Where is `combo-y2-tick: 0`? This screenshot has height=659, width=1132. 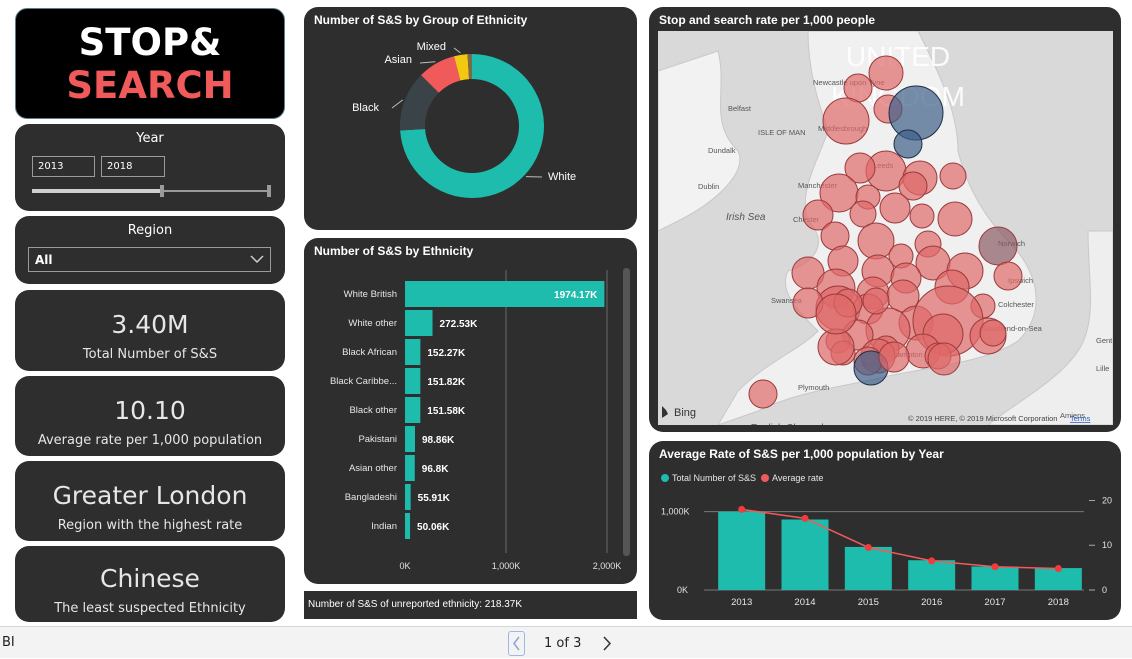
combo-y2-tick: 0 is located at coordinates (1104, 590).